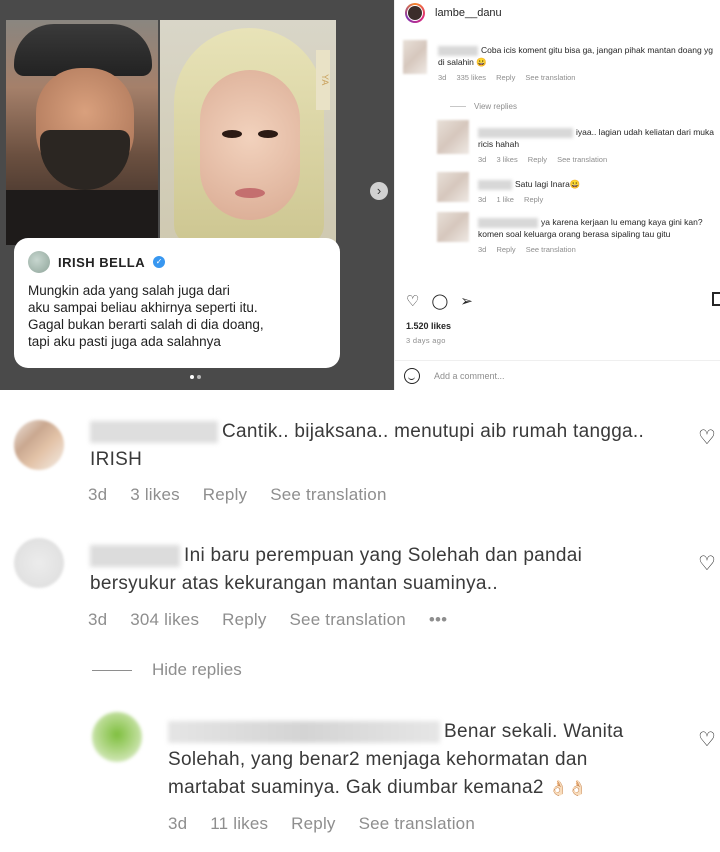 Image resolution: width=720 pixels, height=852 pixels. What do you see at coordinates (167, 670) in the screenshot?
I see `hide-replies-button: Hide replies` at bounding box center [167, 670].